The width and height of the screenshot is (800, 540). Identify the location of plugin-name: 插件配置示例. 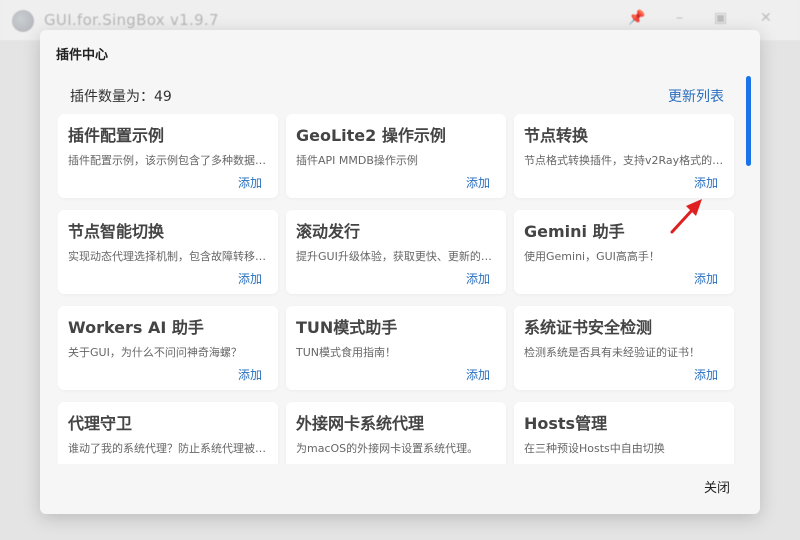
(116, 135).